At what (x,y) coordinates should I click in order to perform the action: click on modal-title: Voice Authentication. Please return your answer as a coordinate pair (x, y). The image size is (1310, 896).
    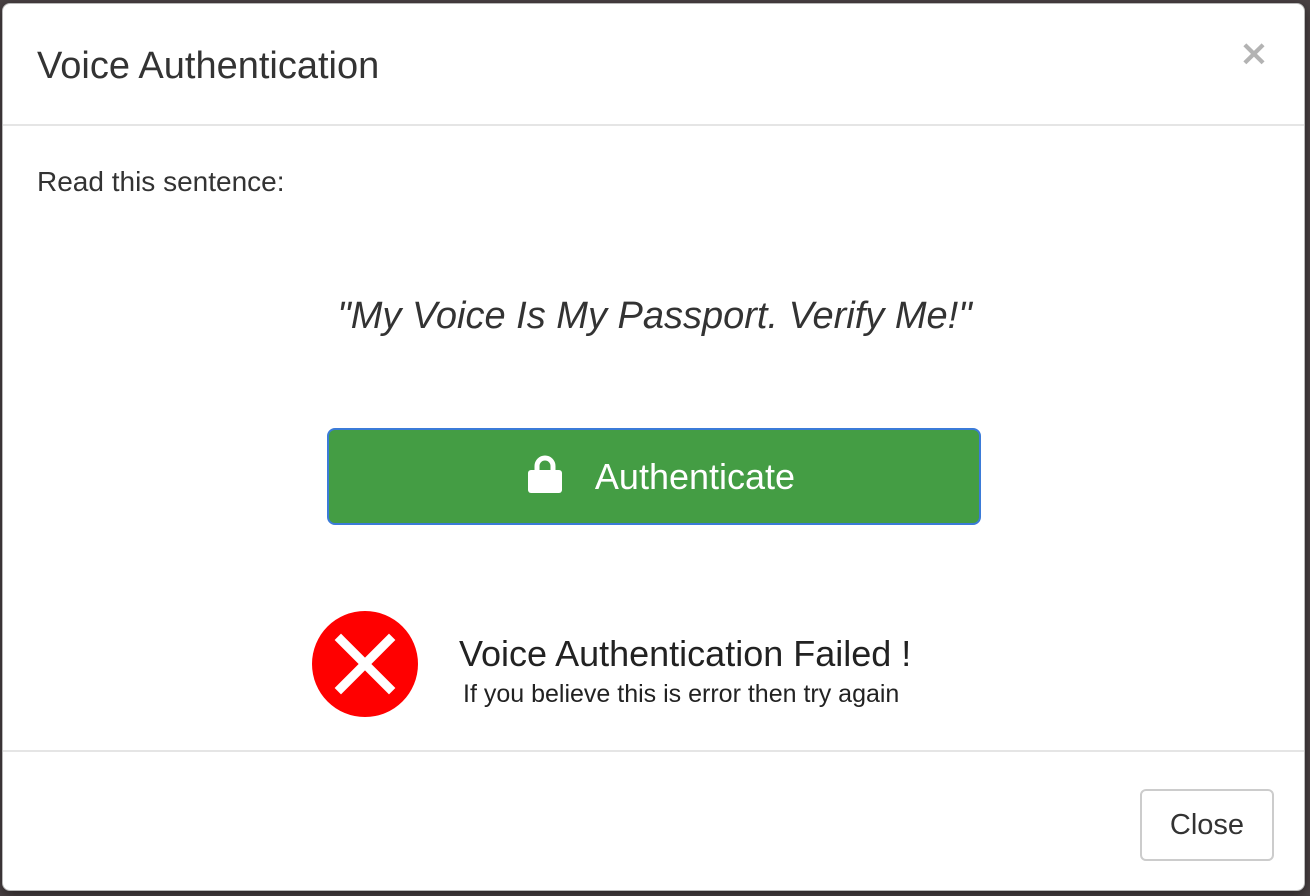
    Looking at the image, I should click on (208, 66).